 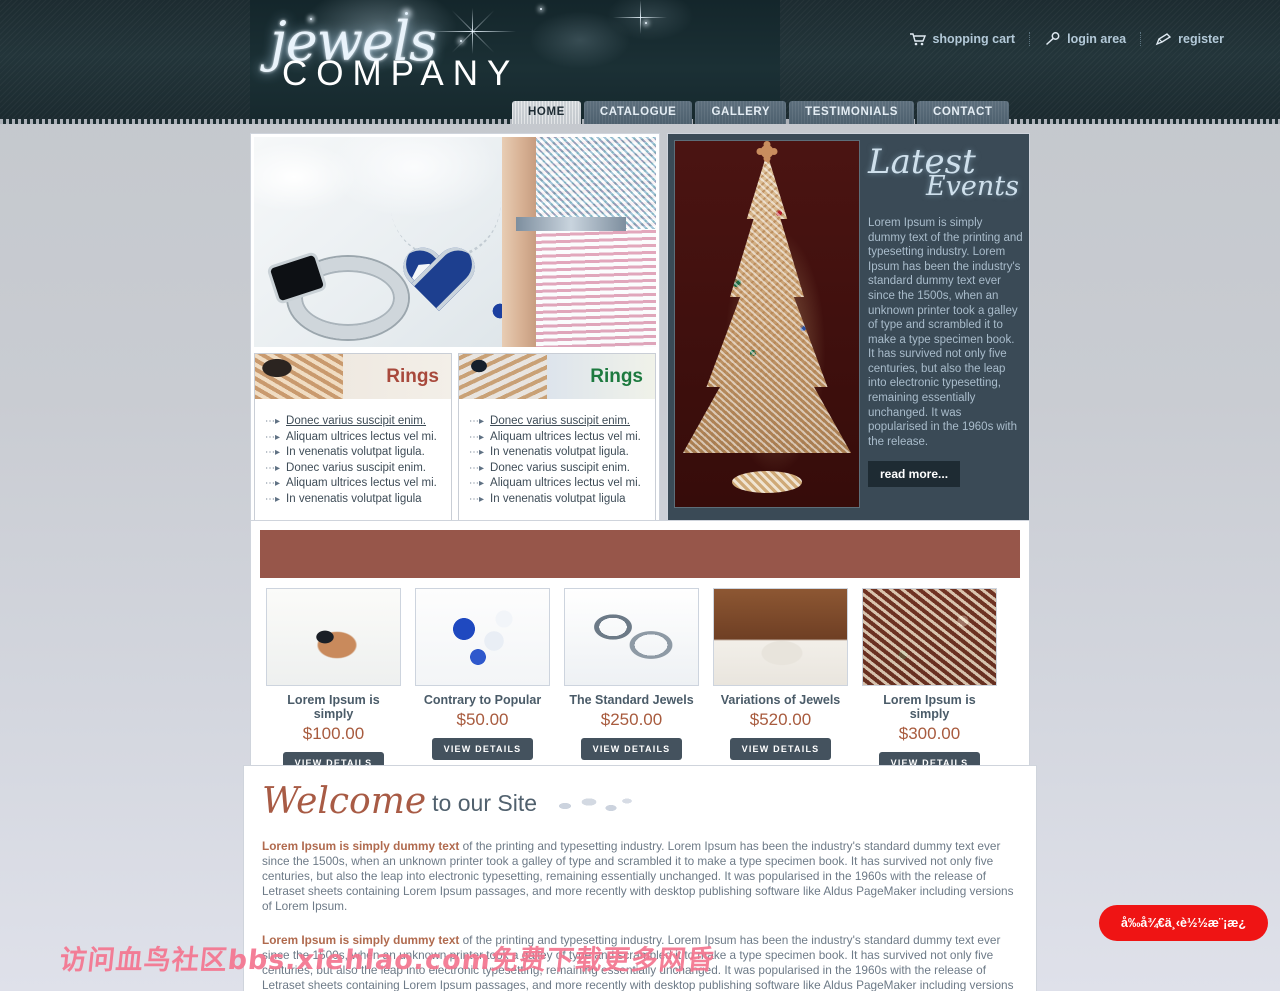 I want to click on product-card: The Standard Jewels $250.00 VIEW DETAILS, so click(x=631, y=681).